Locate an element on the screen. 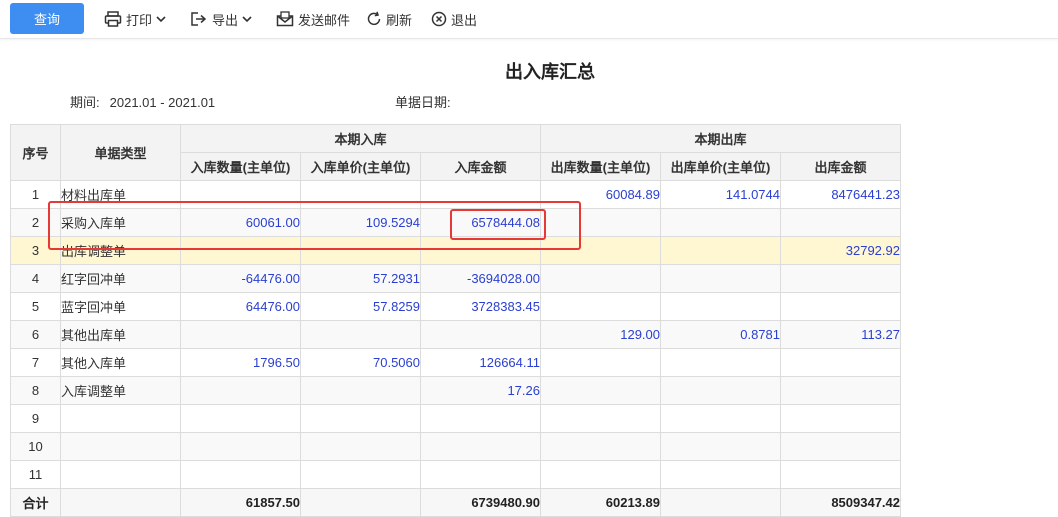 The width and height of the screenshot is (1058, 517). cell-in-amount: -3694028.00 is located at coordinates (480, 278).